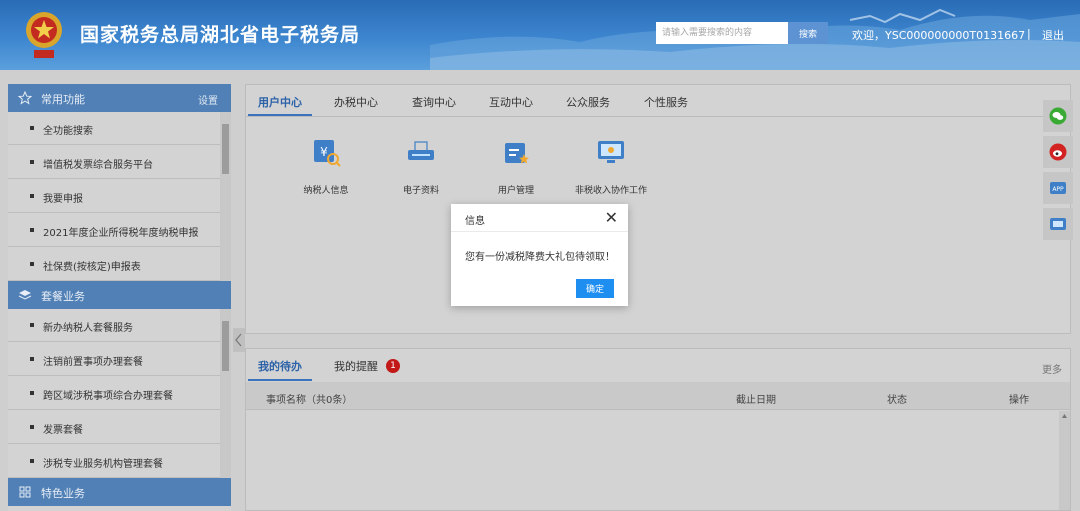 This screenshot has height=511, width=1080. What do you see at coordinates (114, 264) in the screenshot?
I see `sidebar-item-social-insurance: 社保费(按核定)申报表` at bounding box center [114, 264].